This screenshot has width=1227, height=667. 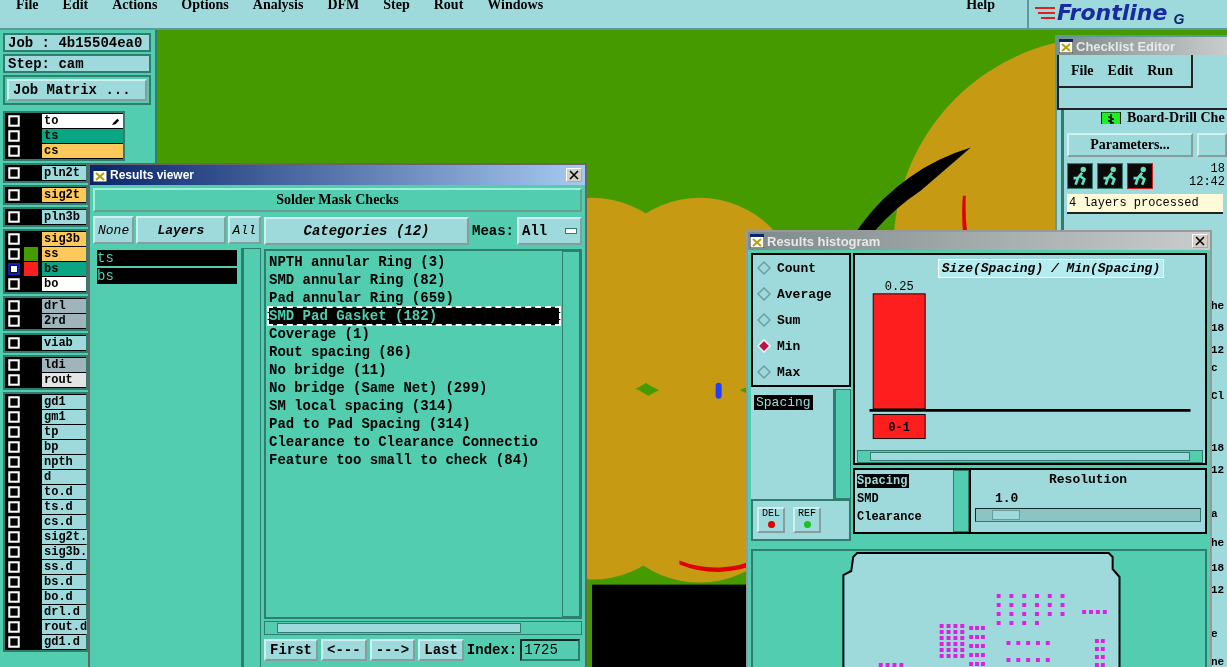 What do you see at coordinates (82, 136) in the screenshot?
I see `layer-name: ts` at bounding box center [82, 136].